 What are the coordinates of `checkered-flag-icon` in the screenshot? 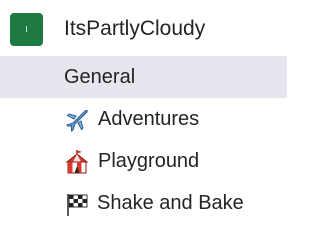 It's located at (77, 205).